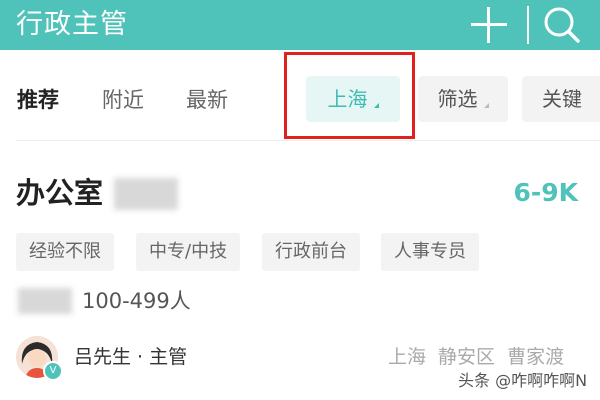 Image resolution: width=600 pixels, height=400 pixels. I want to click on verified-badge-icon: V, so click(53, 371).